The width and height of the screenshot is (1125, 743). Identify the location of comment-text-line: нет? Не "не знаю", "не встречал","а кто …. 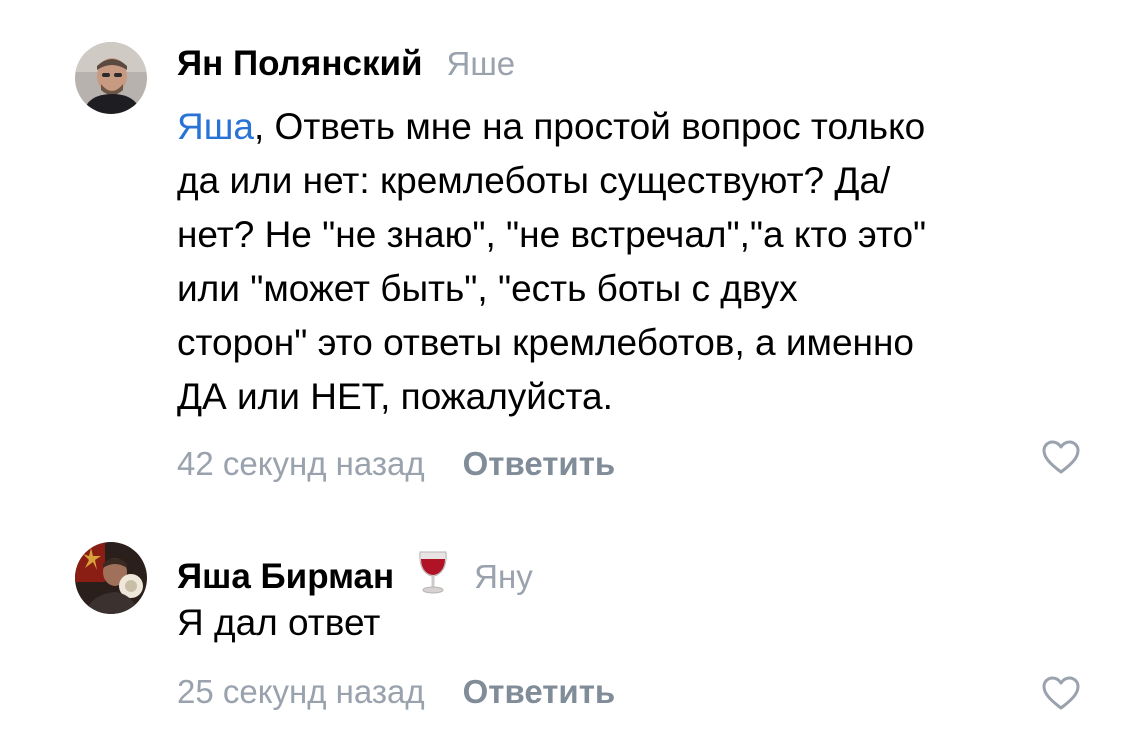
(552, 234).